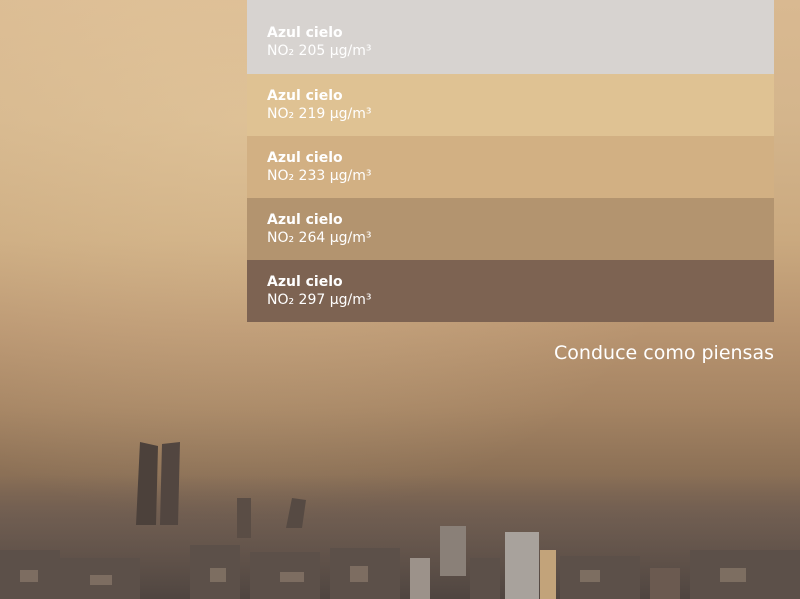 This screenshot has height=599, width=800. What do you see at coordinates (510, 291) in the screenshot?
I see `swatch-5: Azul cielo NO₂ 297 μg/m³` at bounding box center [510, 291].